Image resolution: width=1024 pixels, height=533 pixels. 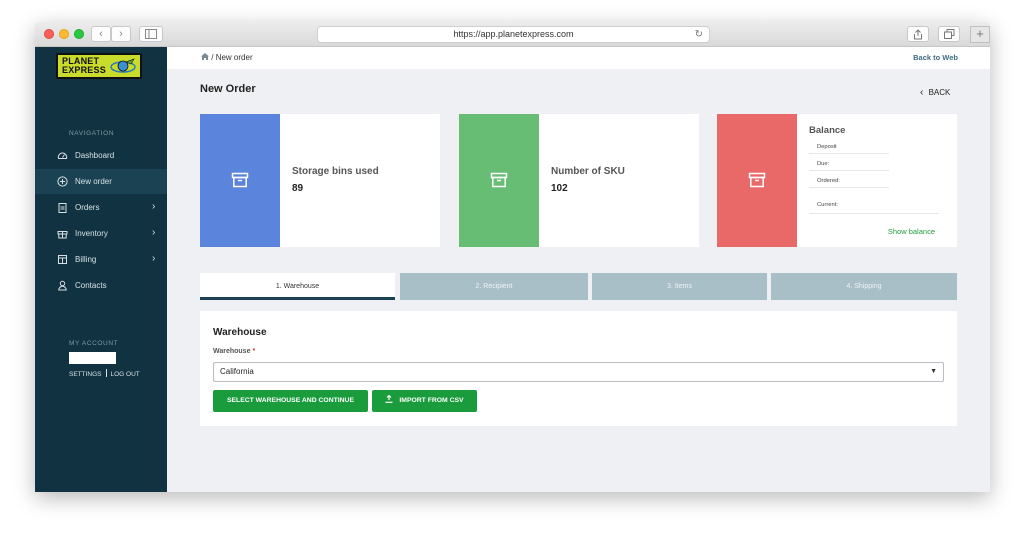 I want to click on minimize-window-button, so click(x=64, y=34).